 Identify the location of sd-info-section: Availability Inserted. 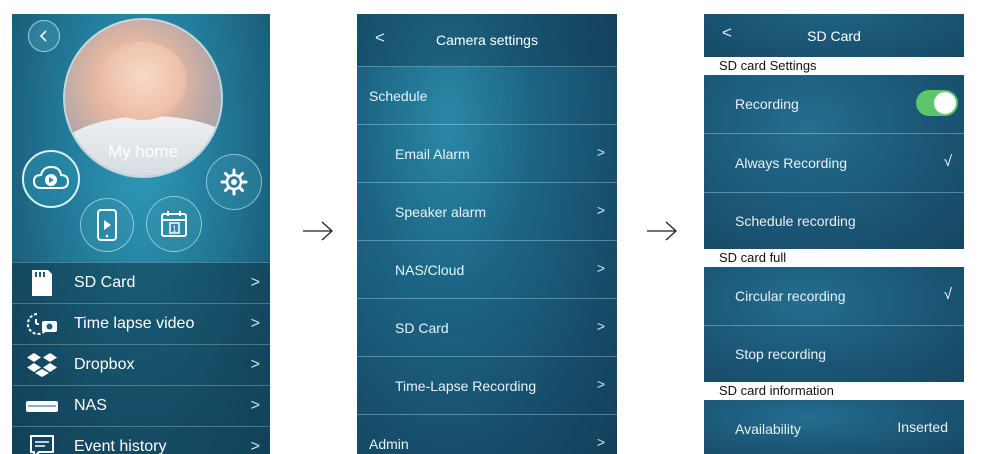
(834, 427).